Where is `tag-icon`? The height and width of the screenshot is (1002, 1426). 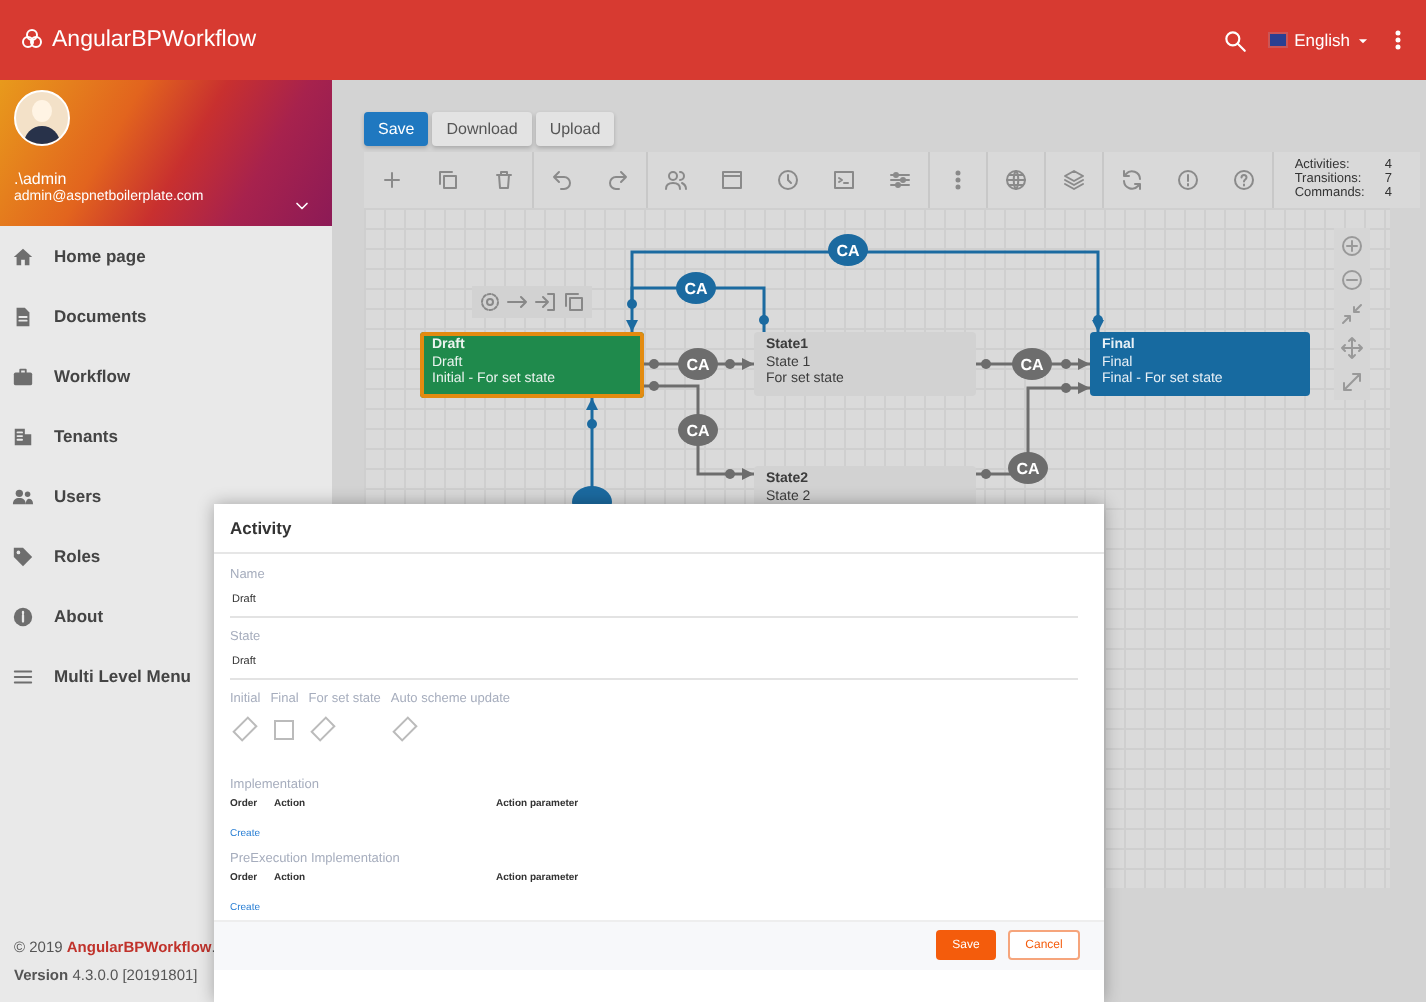 tag-icon is located at coordinates (23, 556).